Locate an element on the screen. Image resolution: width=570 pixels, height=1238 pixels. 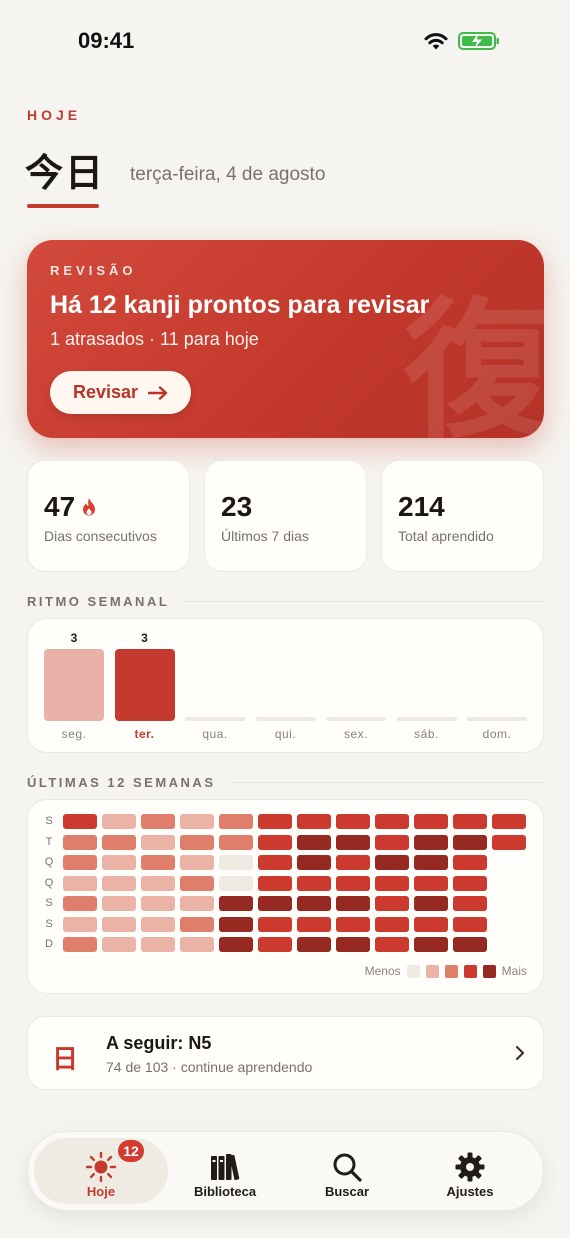
tab-ajustes: Ajustes is located at coordinates (470, 1171).